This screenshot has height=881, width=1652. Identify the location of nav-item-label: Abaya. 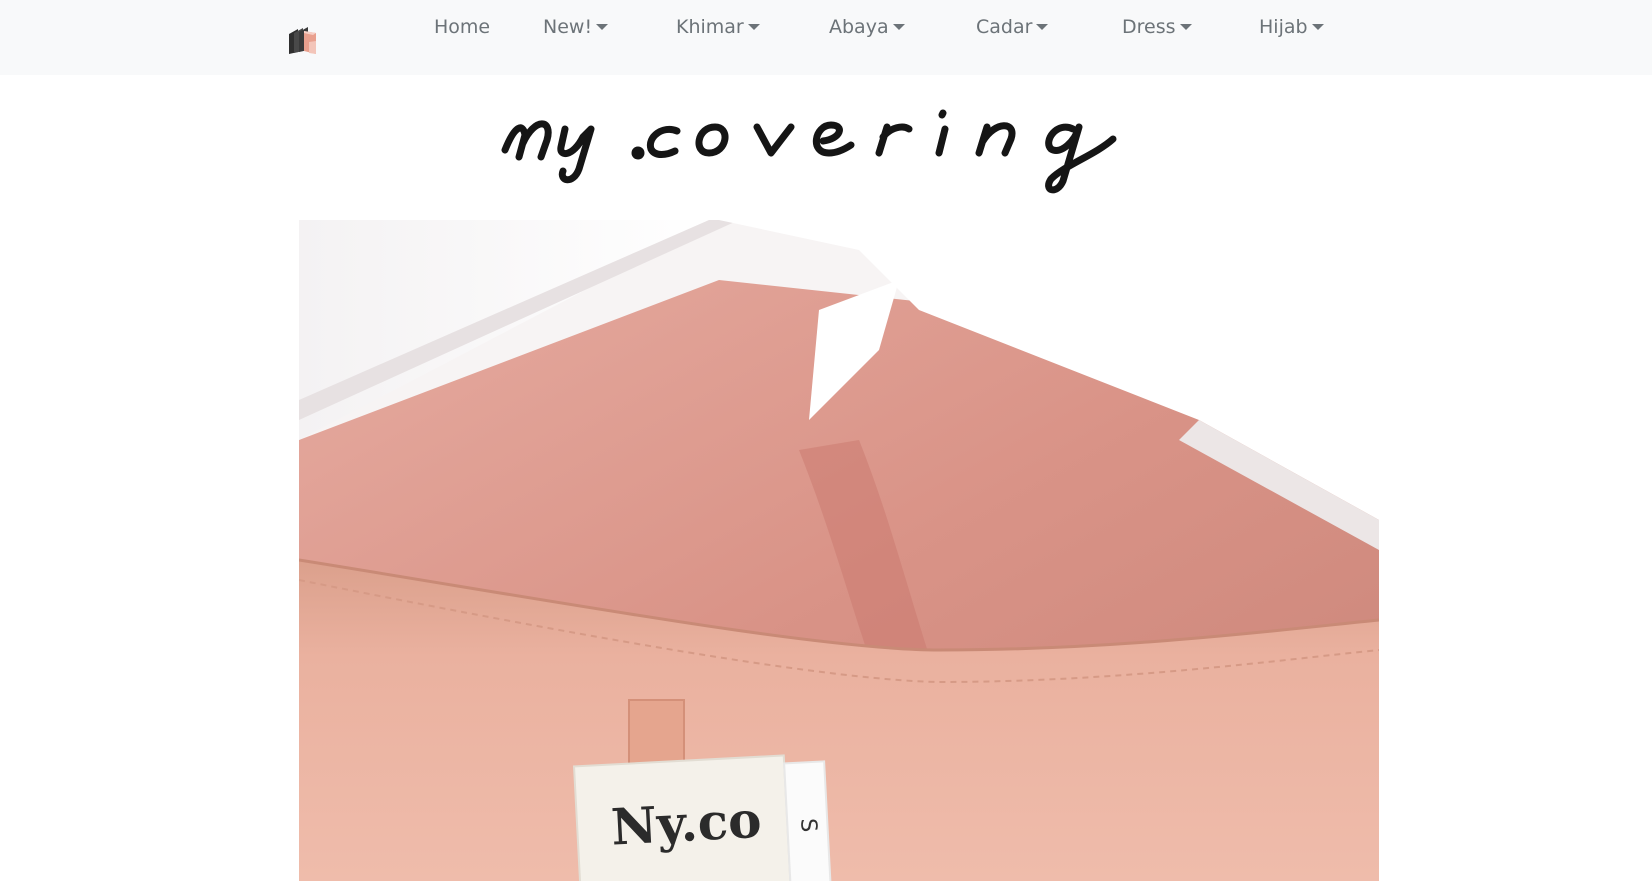
(859, 27).